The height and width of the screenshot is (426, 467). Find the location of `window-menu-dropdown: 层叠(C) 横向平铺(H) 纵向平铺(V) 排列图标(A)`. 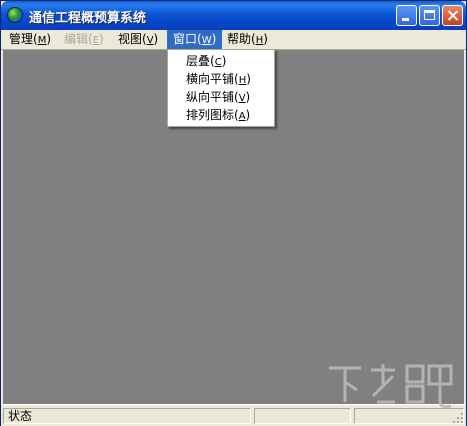

window-menu-dropdown: 层叠(C) 横向平铺(H) 纵向平铺(V) 排列图标(A) is located at coordinates (221, 88).